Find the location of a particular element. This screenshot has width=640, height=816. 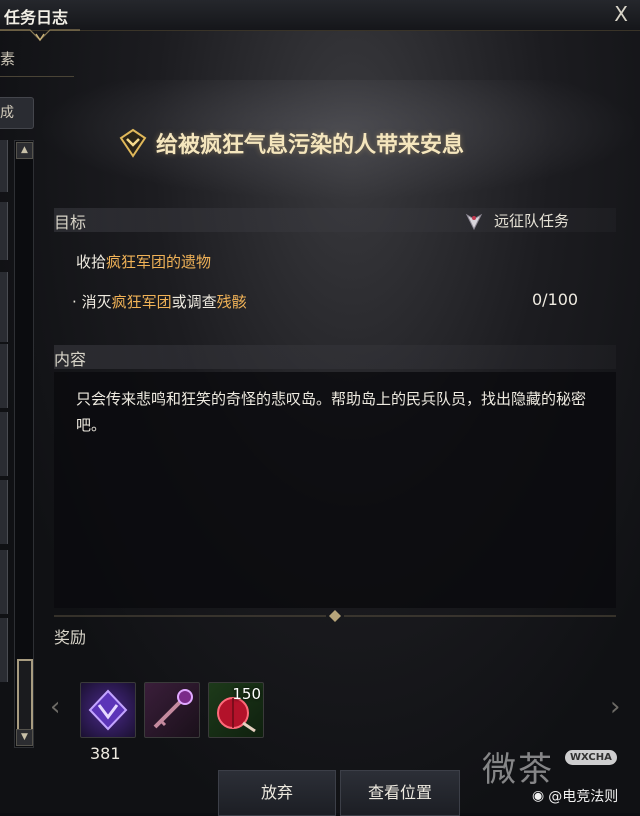

content-label: 内容 is located at coordinates (70, 359).